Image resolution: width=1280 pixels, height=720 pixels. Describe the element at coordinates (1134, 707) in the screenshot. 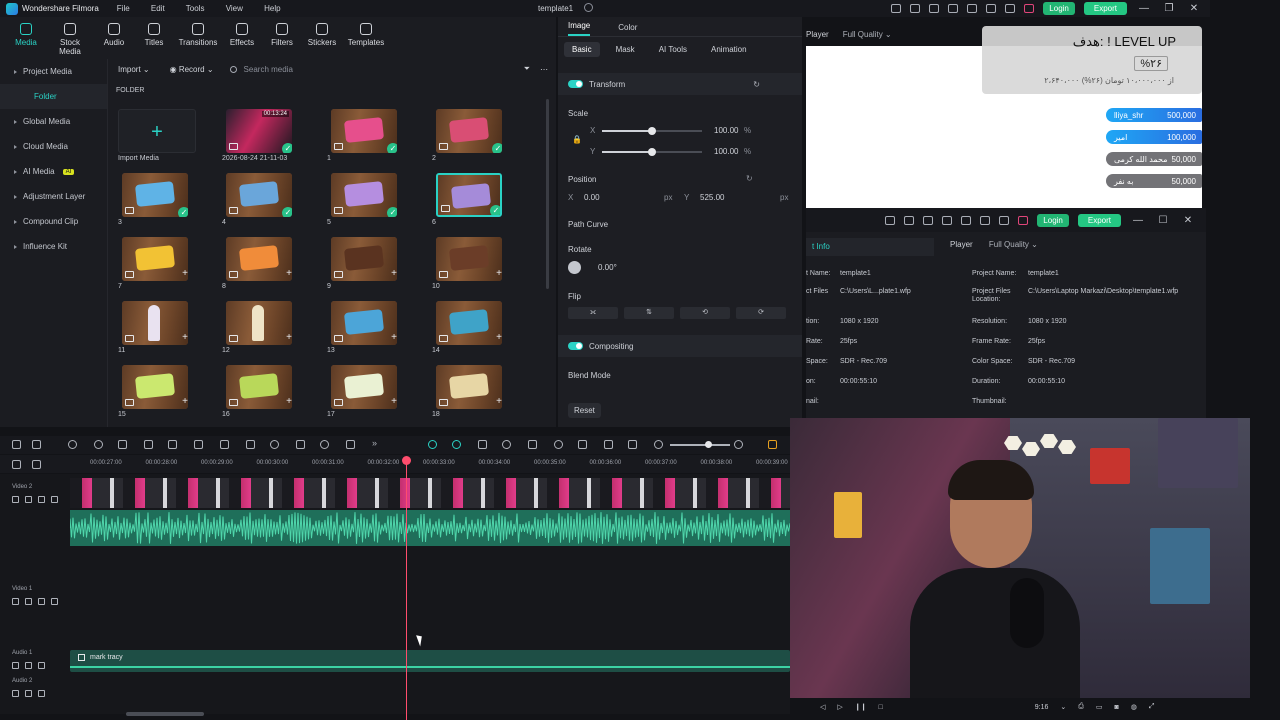

I see `audio-icon: ◍` at that location.